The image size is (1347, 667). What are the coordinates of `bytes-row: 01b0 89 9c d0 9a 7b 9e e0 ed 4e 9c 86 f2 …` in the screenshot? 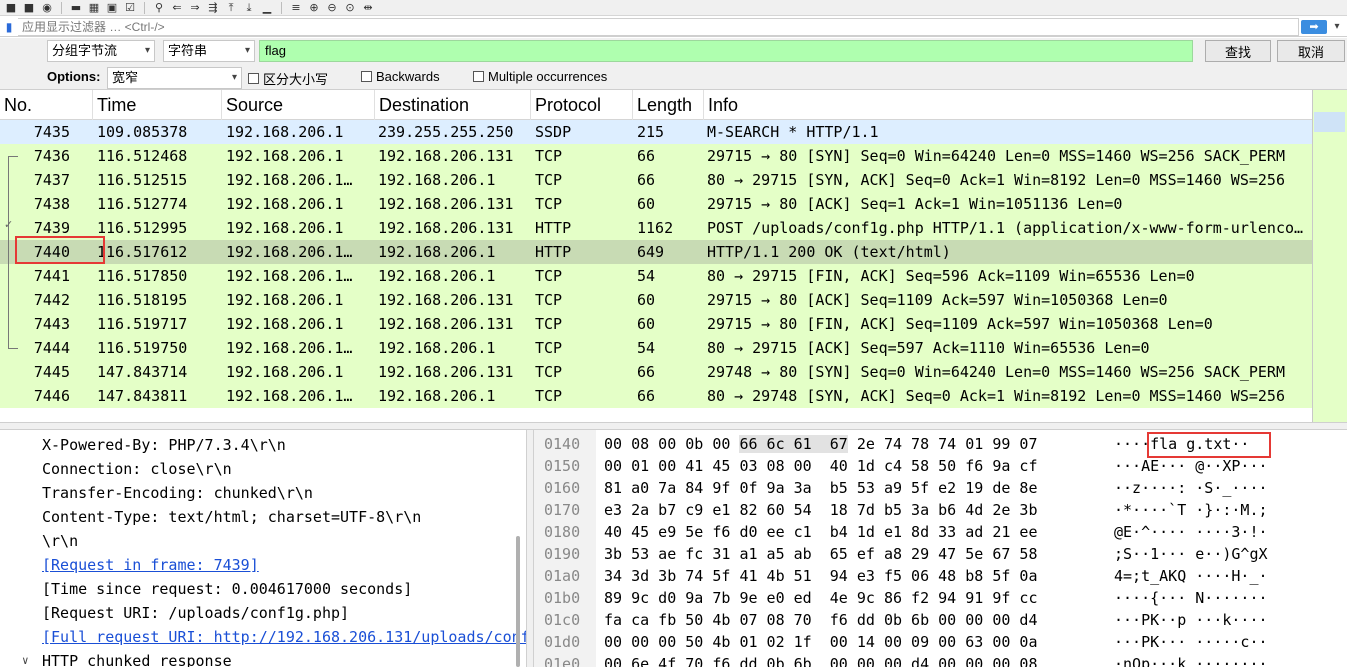 It's located at (940, 598).